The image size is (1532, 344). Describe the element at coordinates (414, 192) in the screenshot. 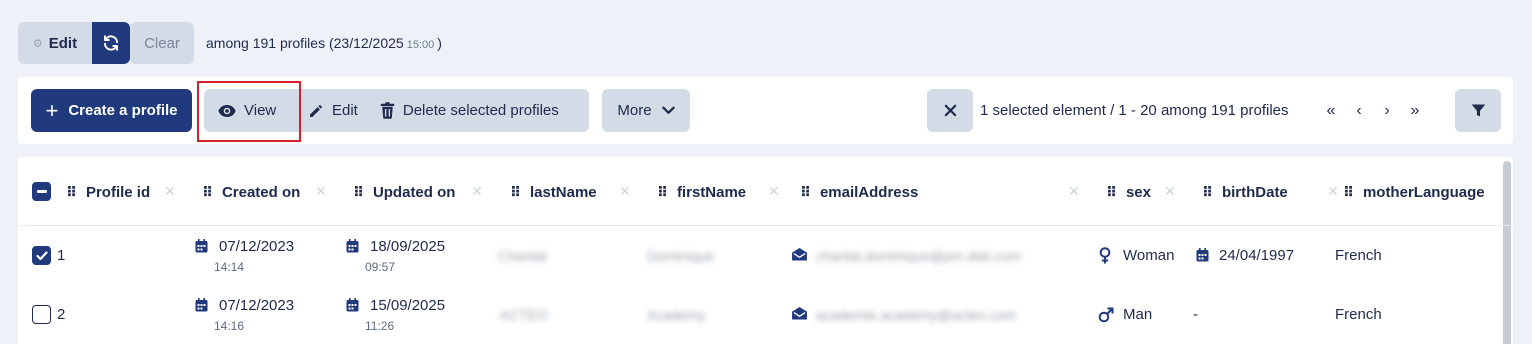

I see `column-label: Updated on` at that location.